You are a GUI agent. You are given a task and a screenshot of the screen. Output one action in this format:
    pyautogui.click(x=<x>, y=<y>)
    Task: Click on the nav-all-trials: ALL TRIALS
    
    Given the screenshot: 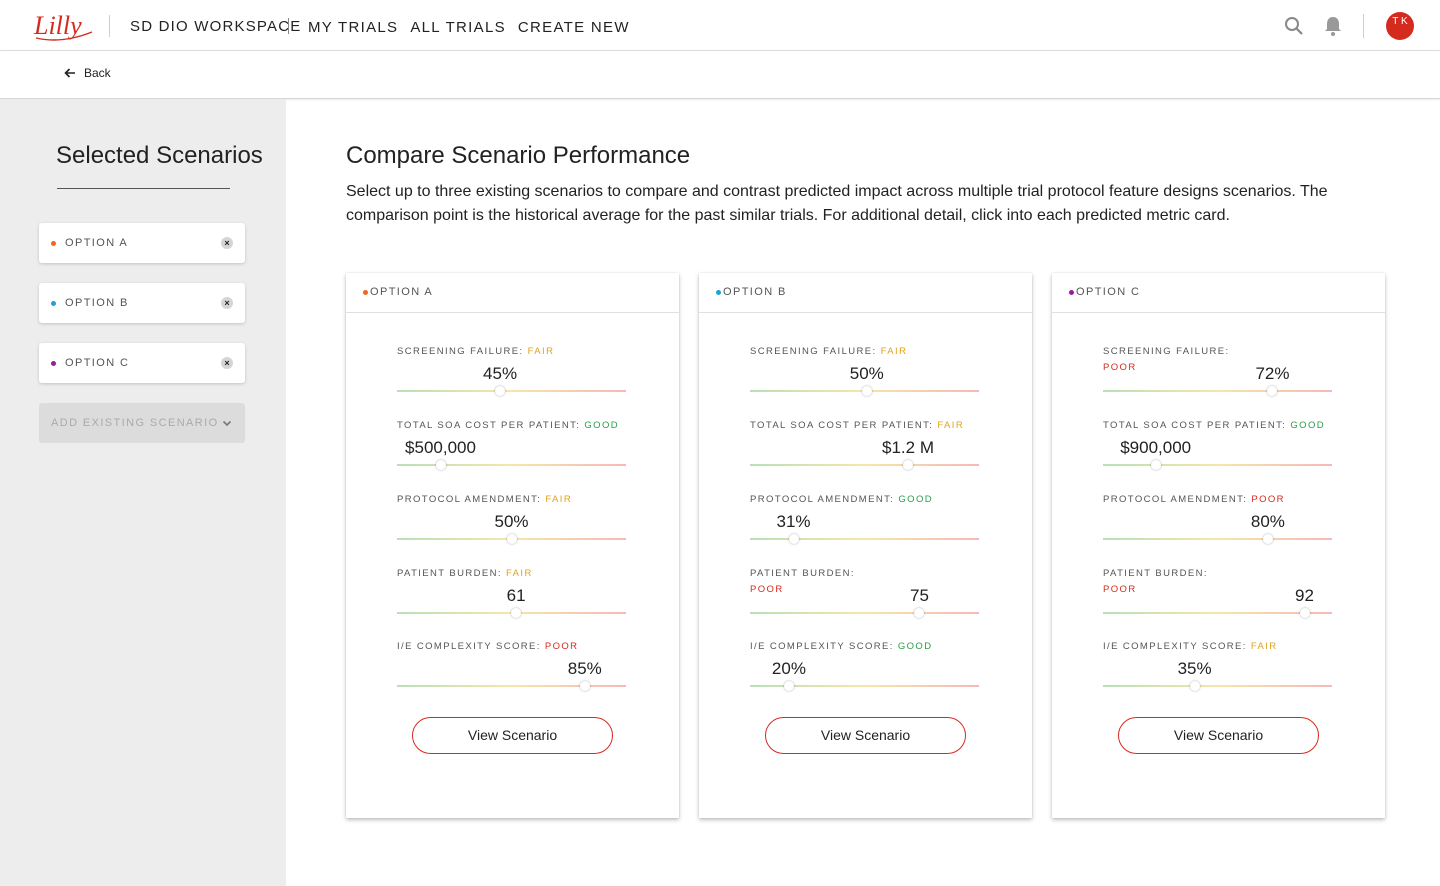 What is the action you would take?
    pyautogui.click(x=458, y=27)
    